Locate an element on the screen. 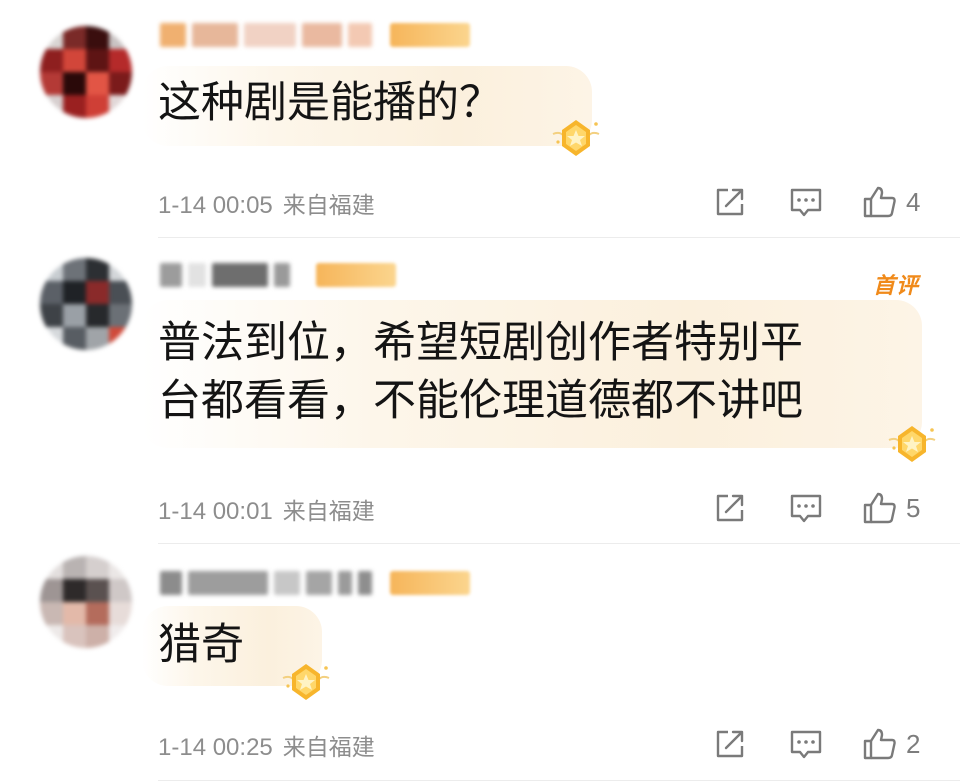 Image resolution: width=960 pixels, height=782 pixels. comment-time: 1-14 00:05 is located at coordinates (215, 205).